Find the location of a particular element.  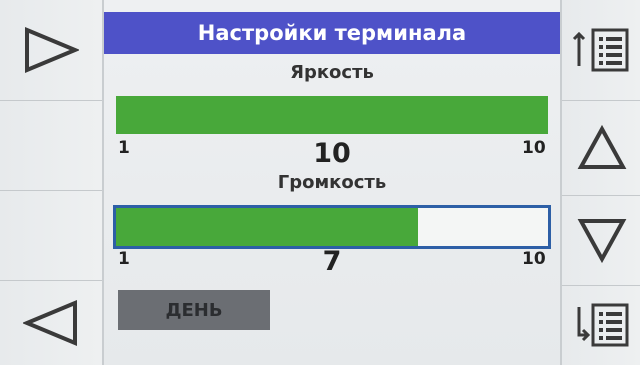

arrow-down-icon is located at coordinates (602, 241).